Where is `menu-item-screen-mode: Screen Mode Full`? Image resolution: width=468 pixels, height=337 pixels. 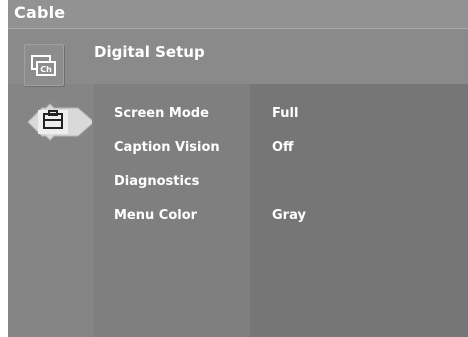
menu-item-screen-mode: Screen Mode Full is located at coordinates (281, 118).